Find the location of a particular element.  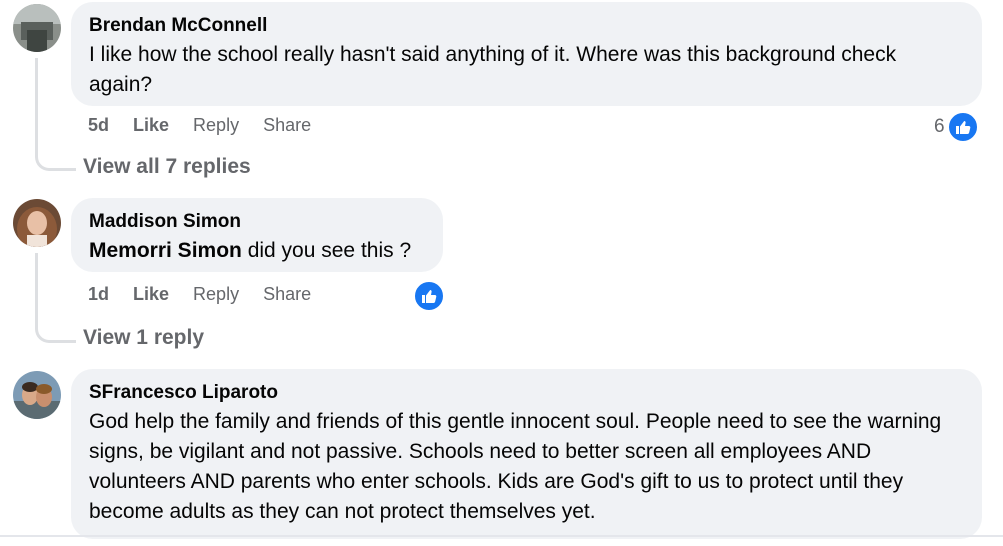

comment-actions: 5d Like Reply Share is located at coordinates (199, 125).